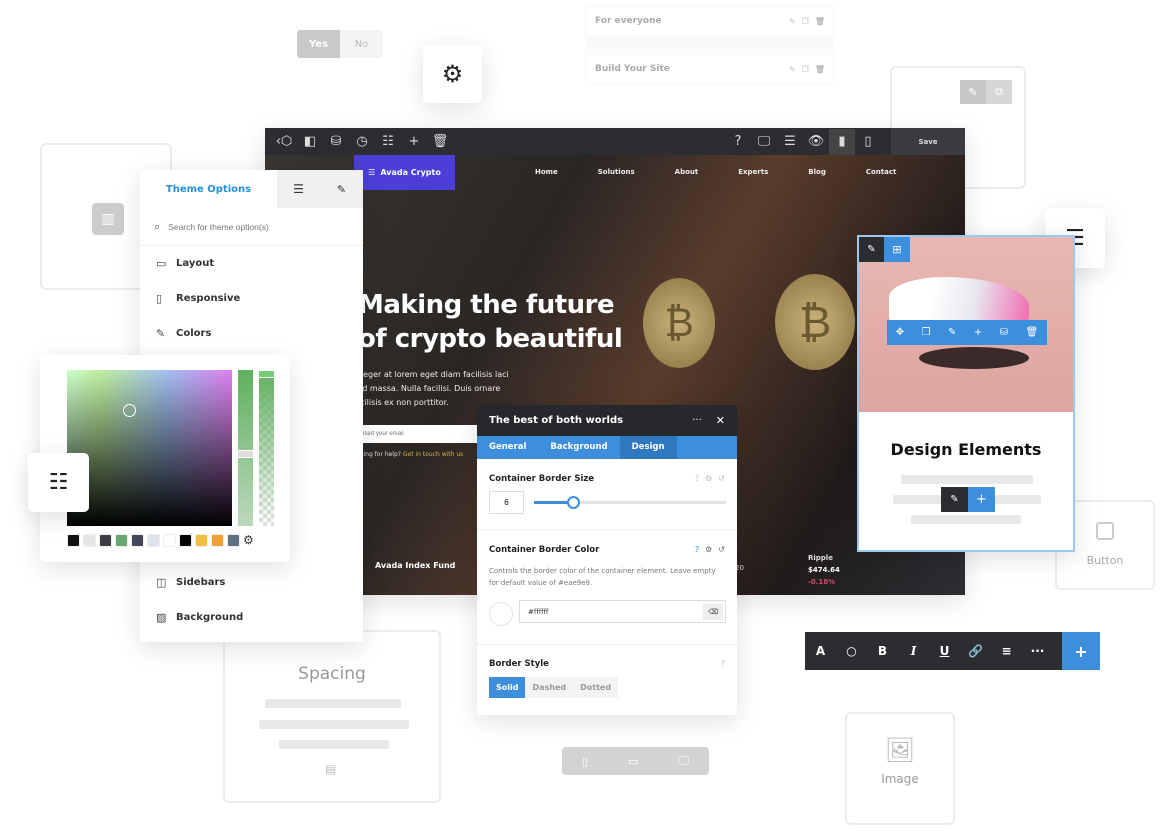 The width and height of the screenshot is (1160, 838). Describe the element at coordinates (633, 761) in the screenshot. I see `tablet-icon: ▭` at that location.